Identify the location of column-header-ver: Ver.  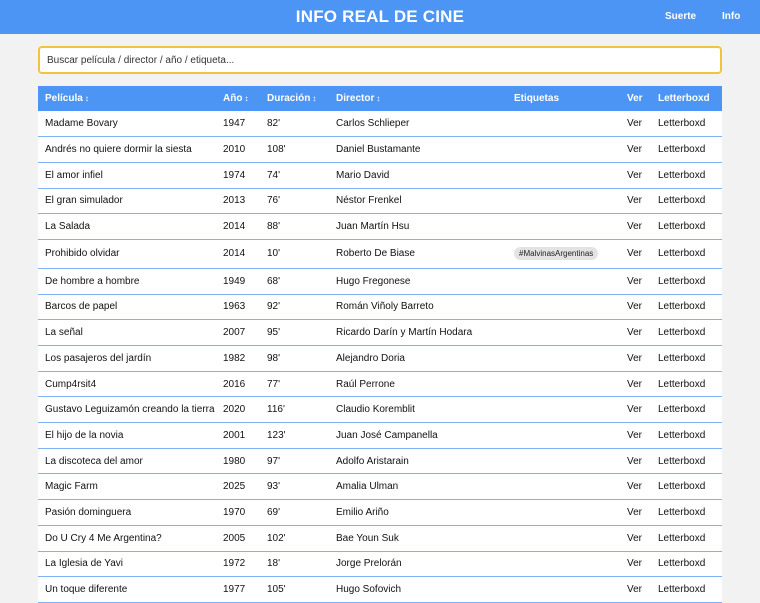
(635, 98).